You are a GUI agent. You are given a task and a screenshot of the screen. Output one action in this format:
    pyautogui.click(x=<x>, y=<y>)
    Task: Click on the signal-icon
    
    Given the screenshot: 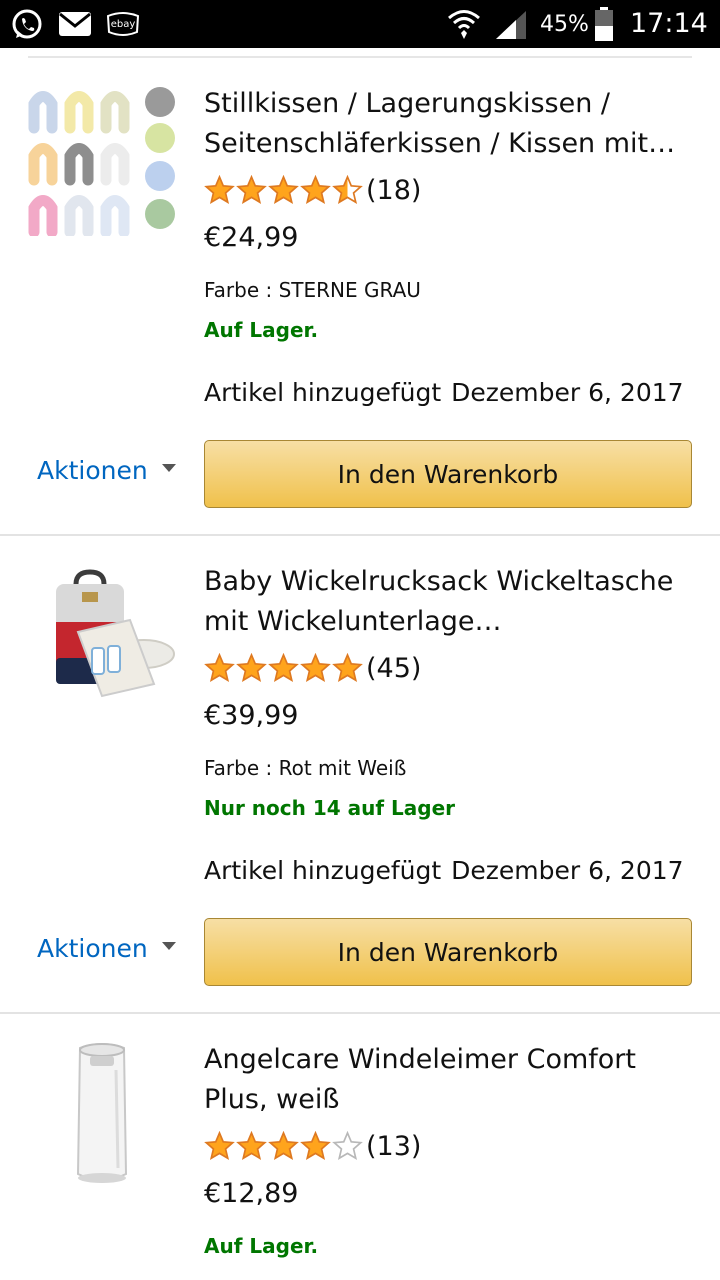 What is the action you would take?
    pyautogui.click(x=511, y=27)
    